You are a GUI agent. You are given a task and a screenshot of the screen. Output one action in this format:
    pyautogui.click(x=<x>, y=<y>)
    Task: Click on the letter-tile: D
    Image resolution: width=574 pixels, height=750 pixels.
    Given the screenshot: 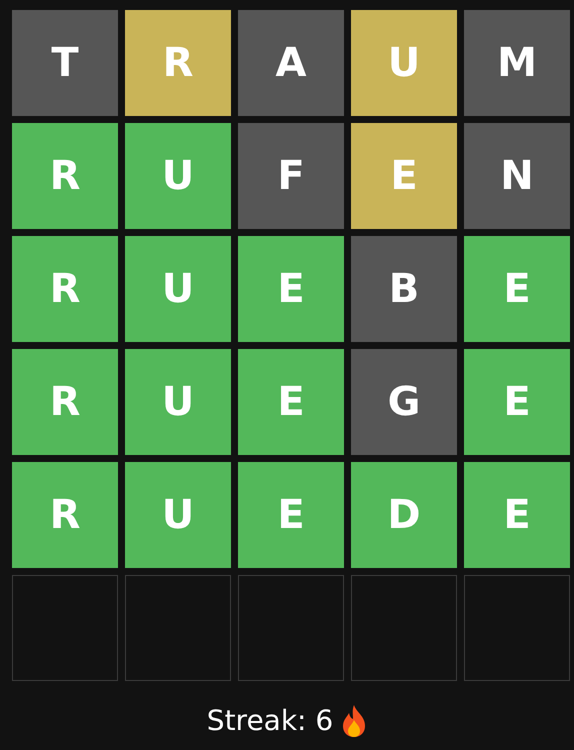 What is the action you would take?
    pyautogui.click(x=404, y=515)
    